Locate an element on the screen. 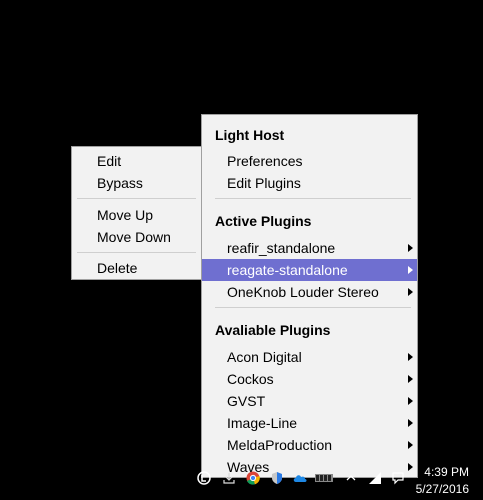  chrome-icon is located at coordinates (253, 478).